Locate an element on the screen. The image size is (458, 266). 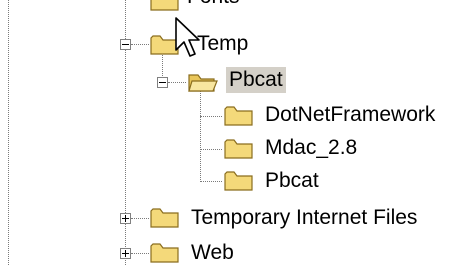
tree-item-dotnetframework: DotNetFramework is located at coordinates (350, 115).